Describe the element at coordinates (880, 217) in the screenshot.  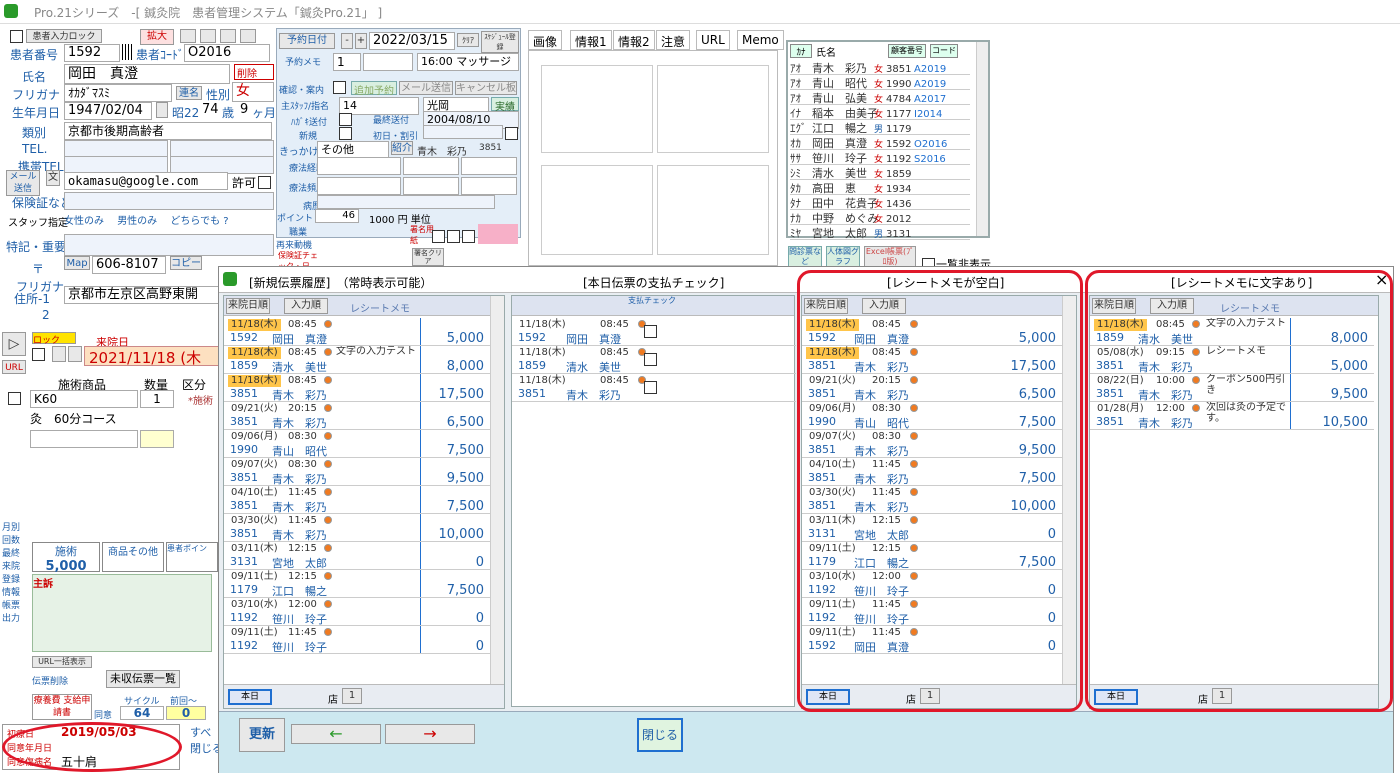
I see `patient-list-item: ﾅｶ 中野 めぐみ女 2012` at that location.